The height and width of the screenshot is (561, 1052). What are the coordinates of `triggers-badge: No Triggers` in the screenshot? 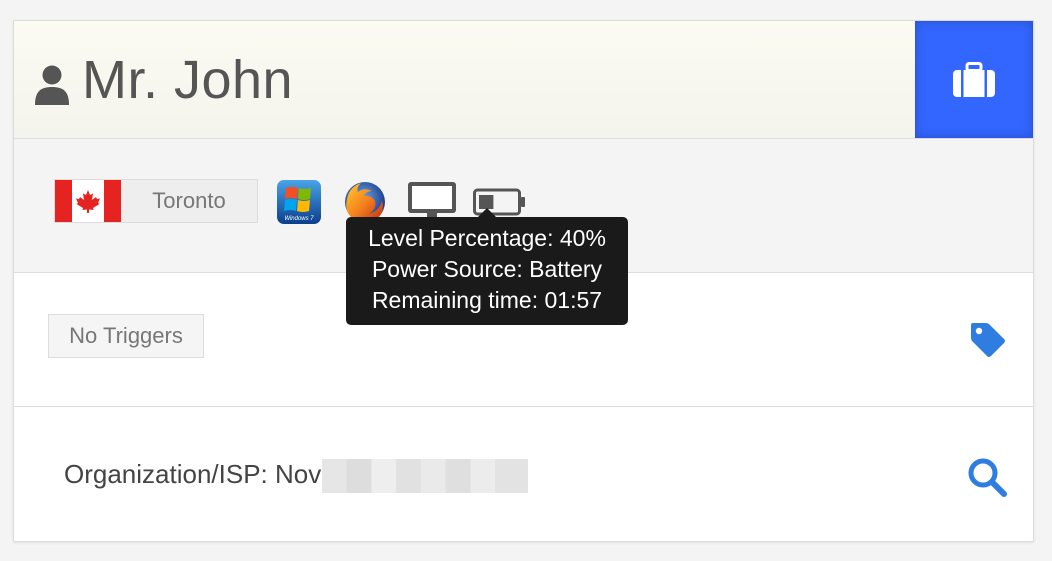 It's located at (126, 336).